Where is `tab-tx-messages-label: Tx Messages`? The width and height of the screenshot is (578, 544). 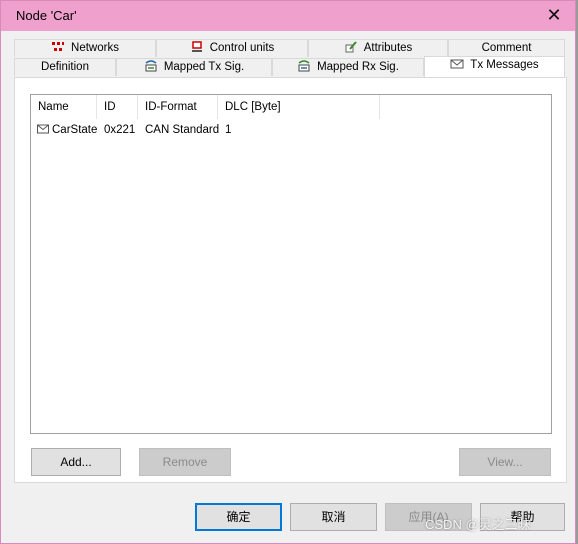 tab-tx-messages-label: Tx Messages is located at coordinates (504, 65).